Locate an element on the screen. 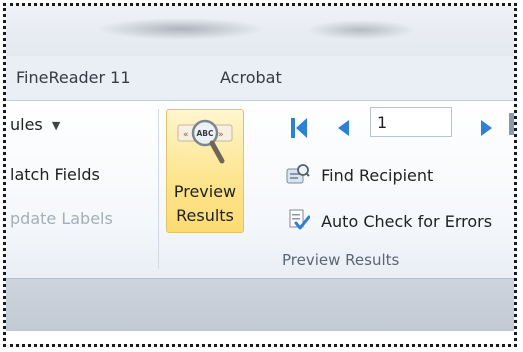  title-bar is located at coordinates (260, 31).